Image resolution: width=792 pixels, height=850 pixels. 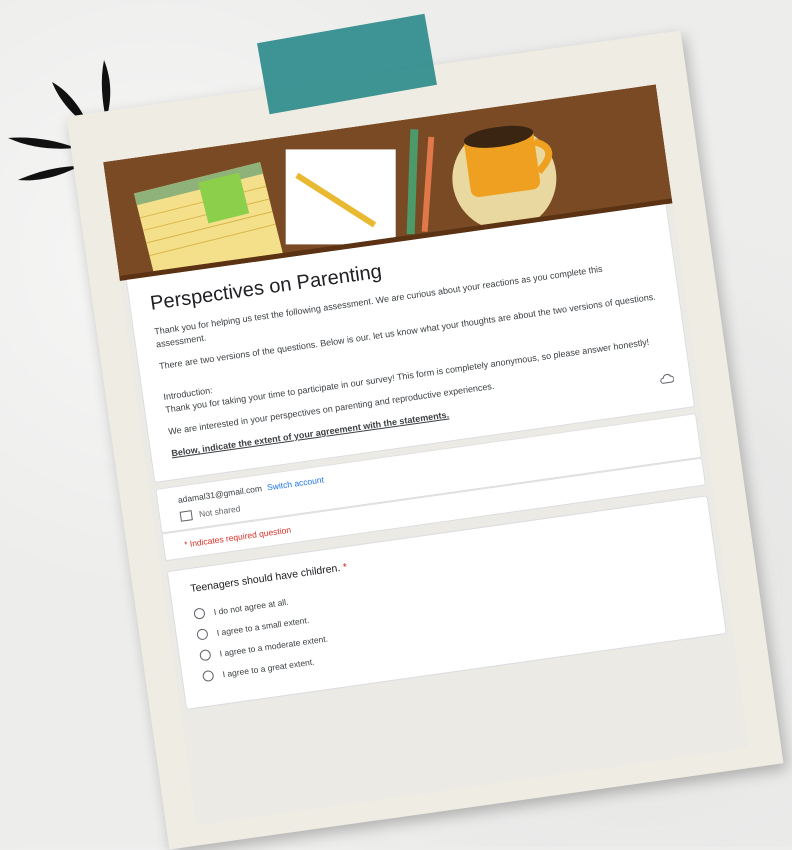 What do you see at coordinates (295, 484) in the screenshot?
I see `switch-account-link: Switch account` at bounding box center [295, 484].